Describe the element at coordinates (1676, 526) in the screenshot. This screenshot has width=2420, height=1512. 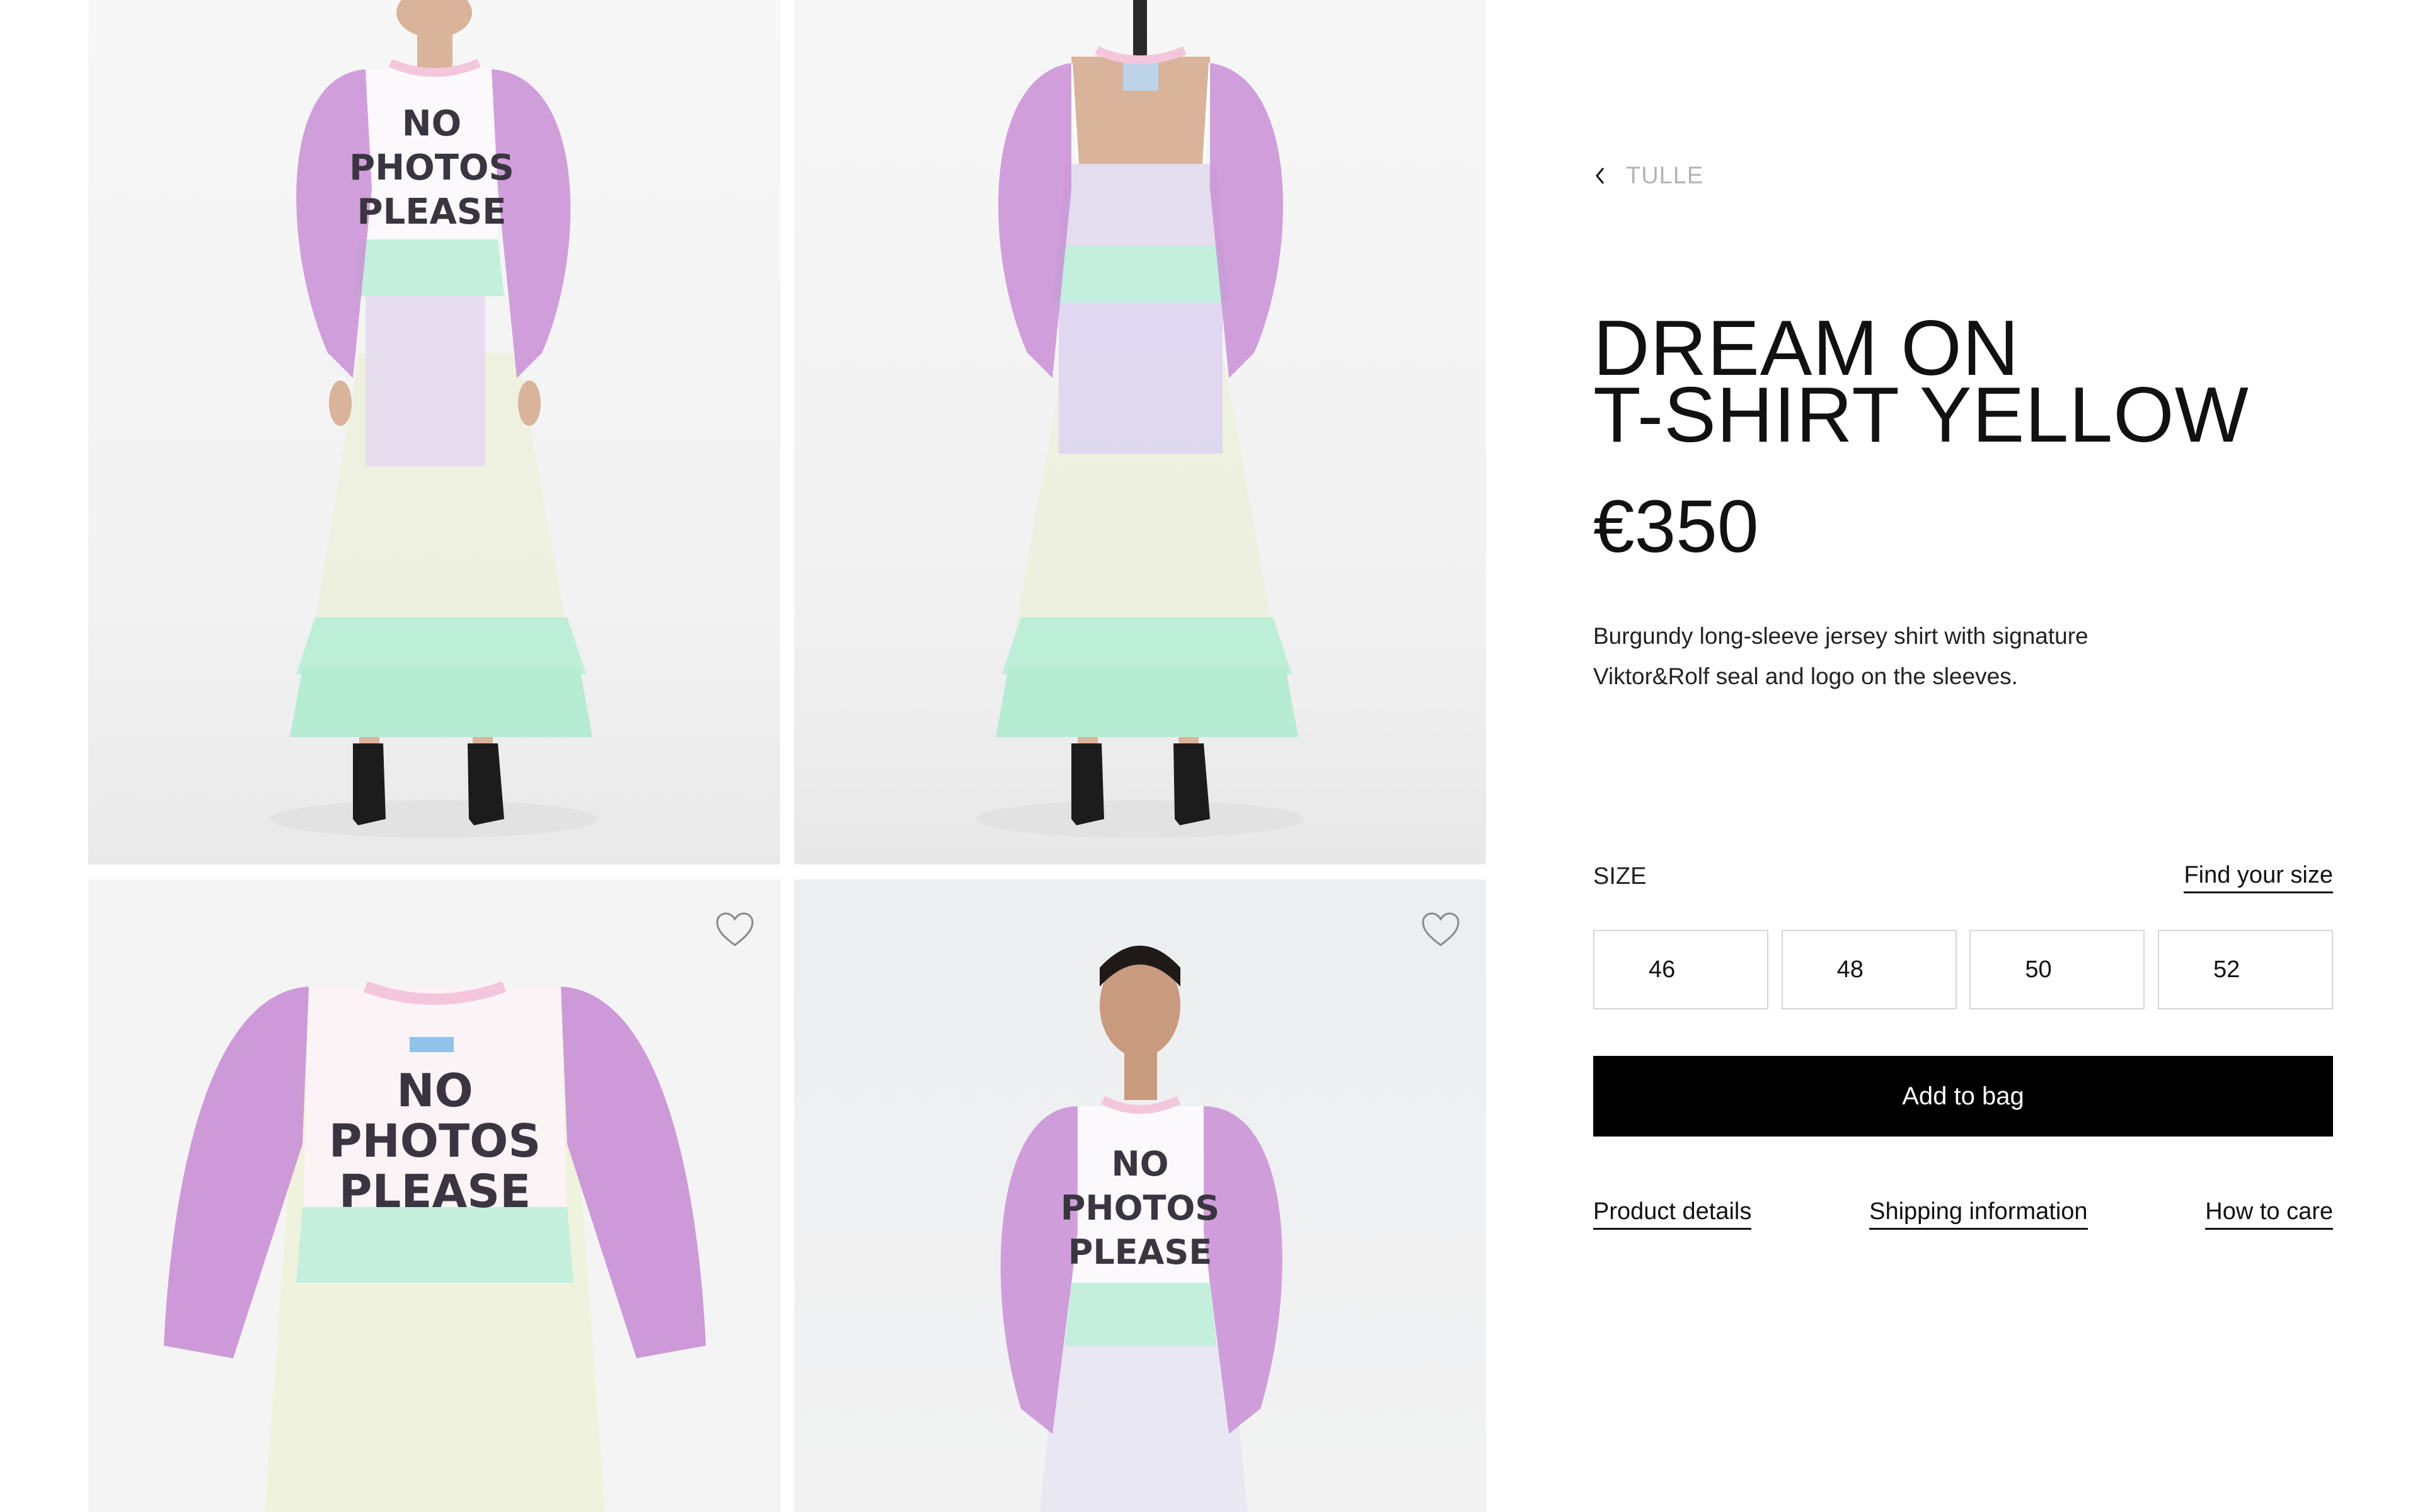
I see `product-price: €350` at that location.